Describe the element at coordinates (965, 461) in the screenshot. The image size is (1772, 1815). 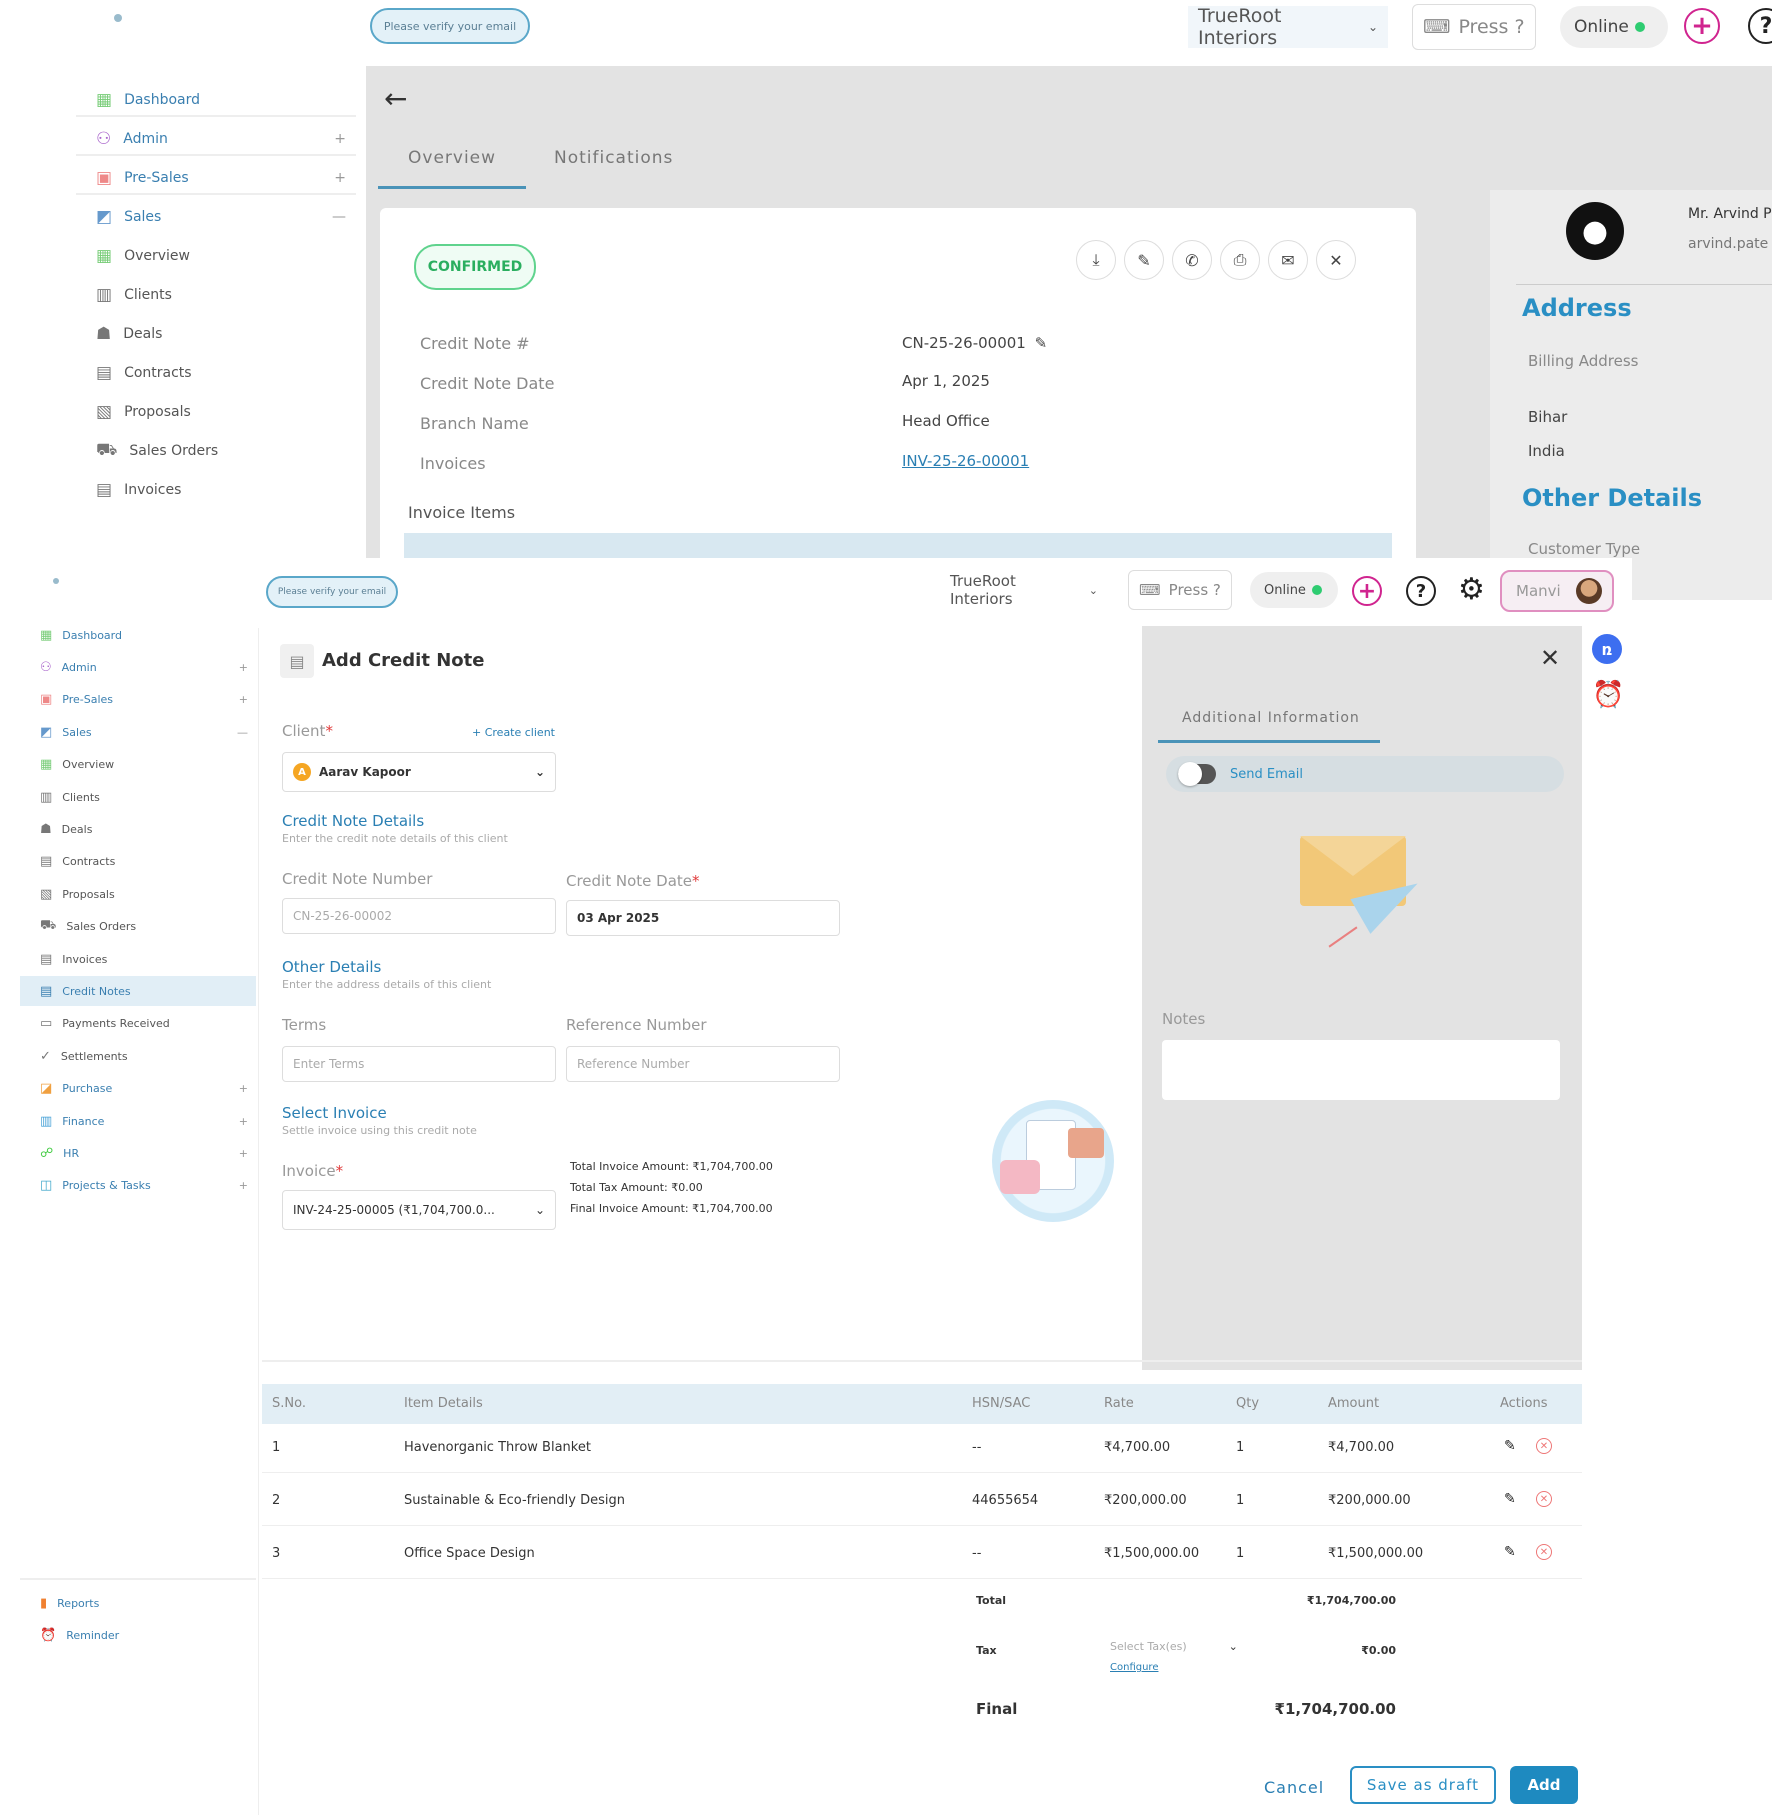
I see `invoice-link: INV-25-26-00001` at that location.